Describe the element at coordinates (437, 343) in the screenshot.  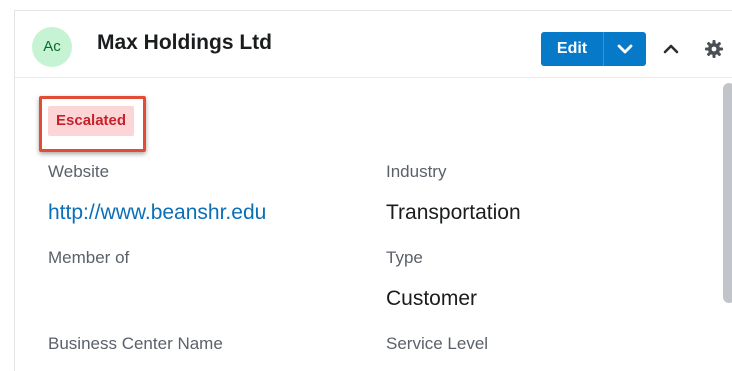
I see `service-level-label: Service Level` at that location.